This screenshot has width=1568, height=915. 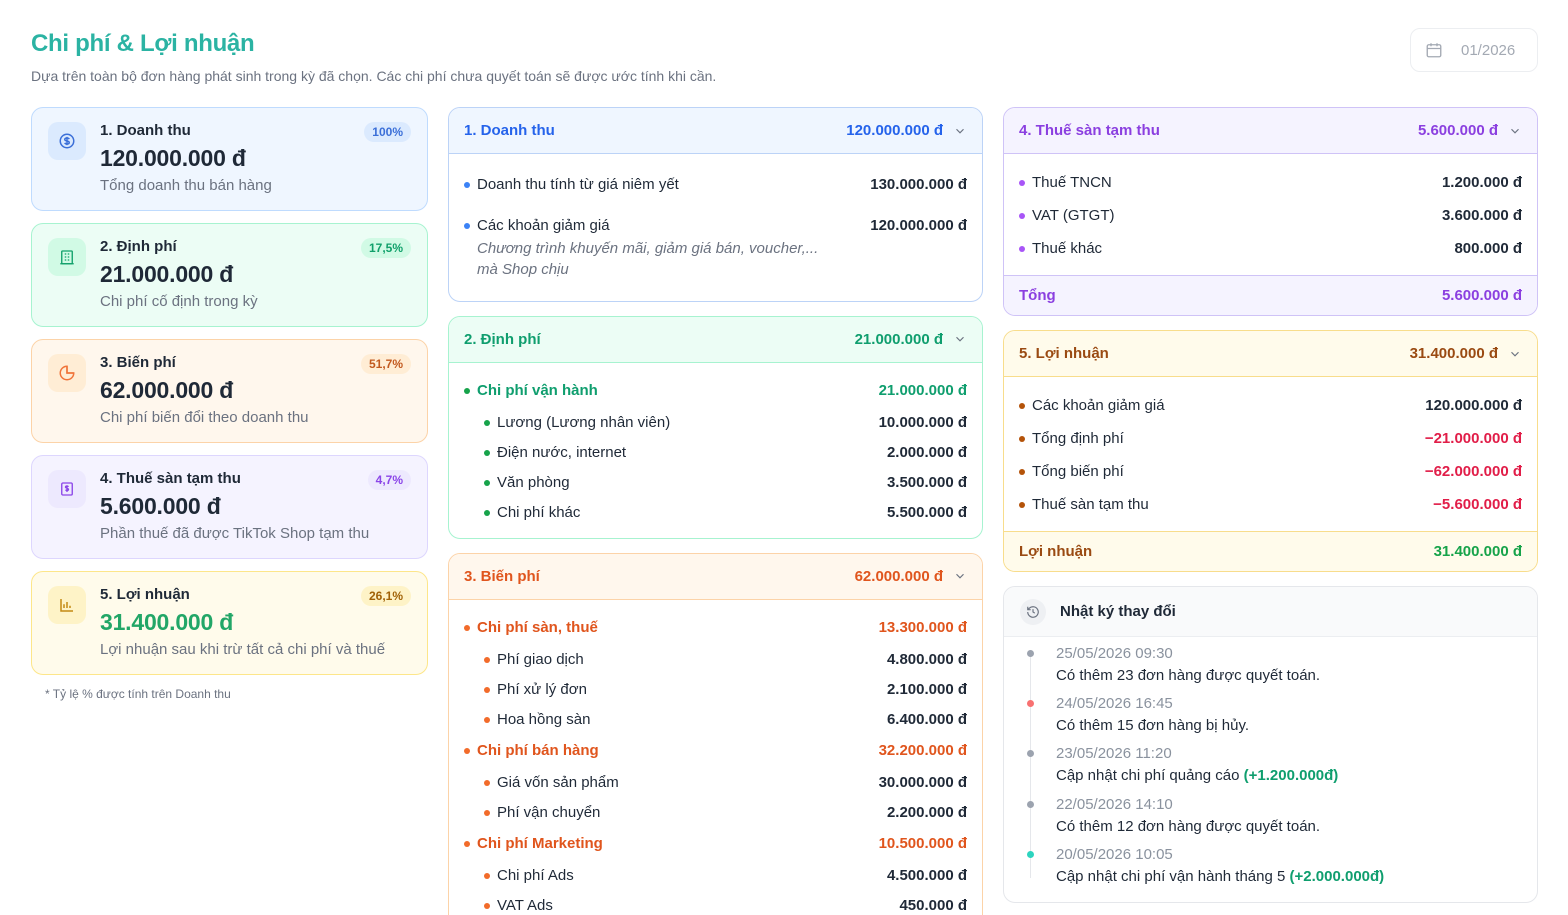 What do you see at coordinates (1114, 704) in the screenshot?
I see `log-time: 24/05/2026 16:45` at bounding box center [1114, 704].